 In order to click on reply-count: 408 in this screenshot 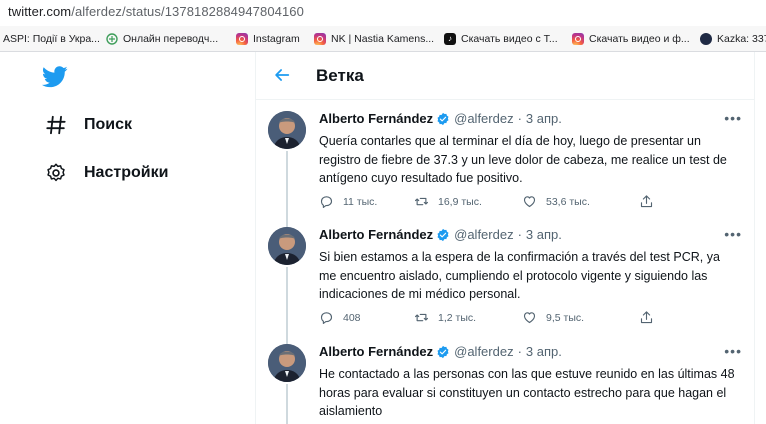, I will do `click(352, 317)`.